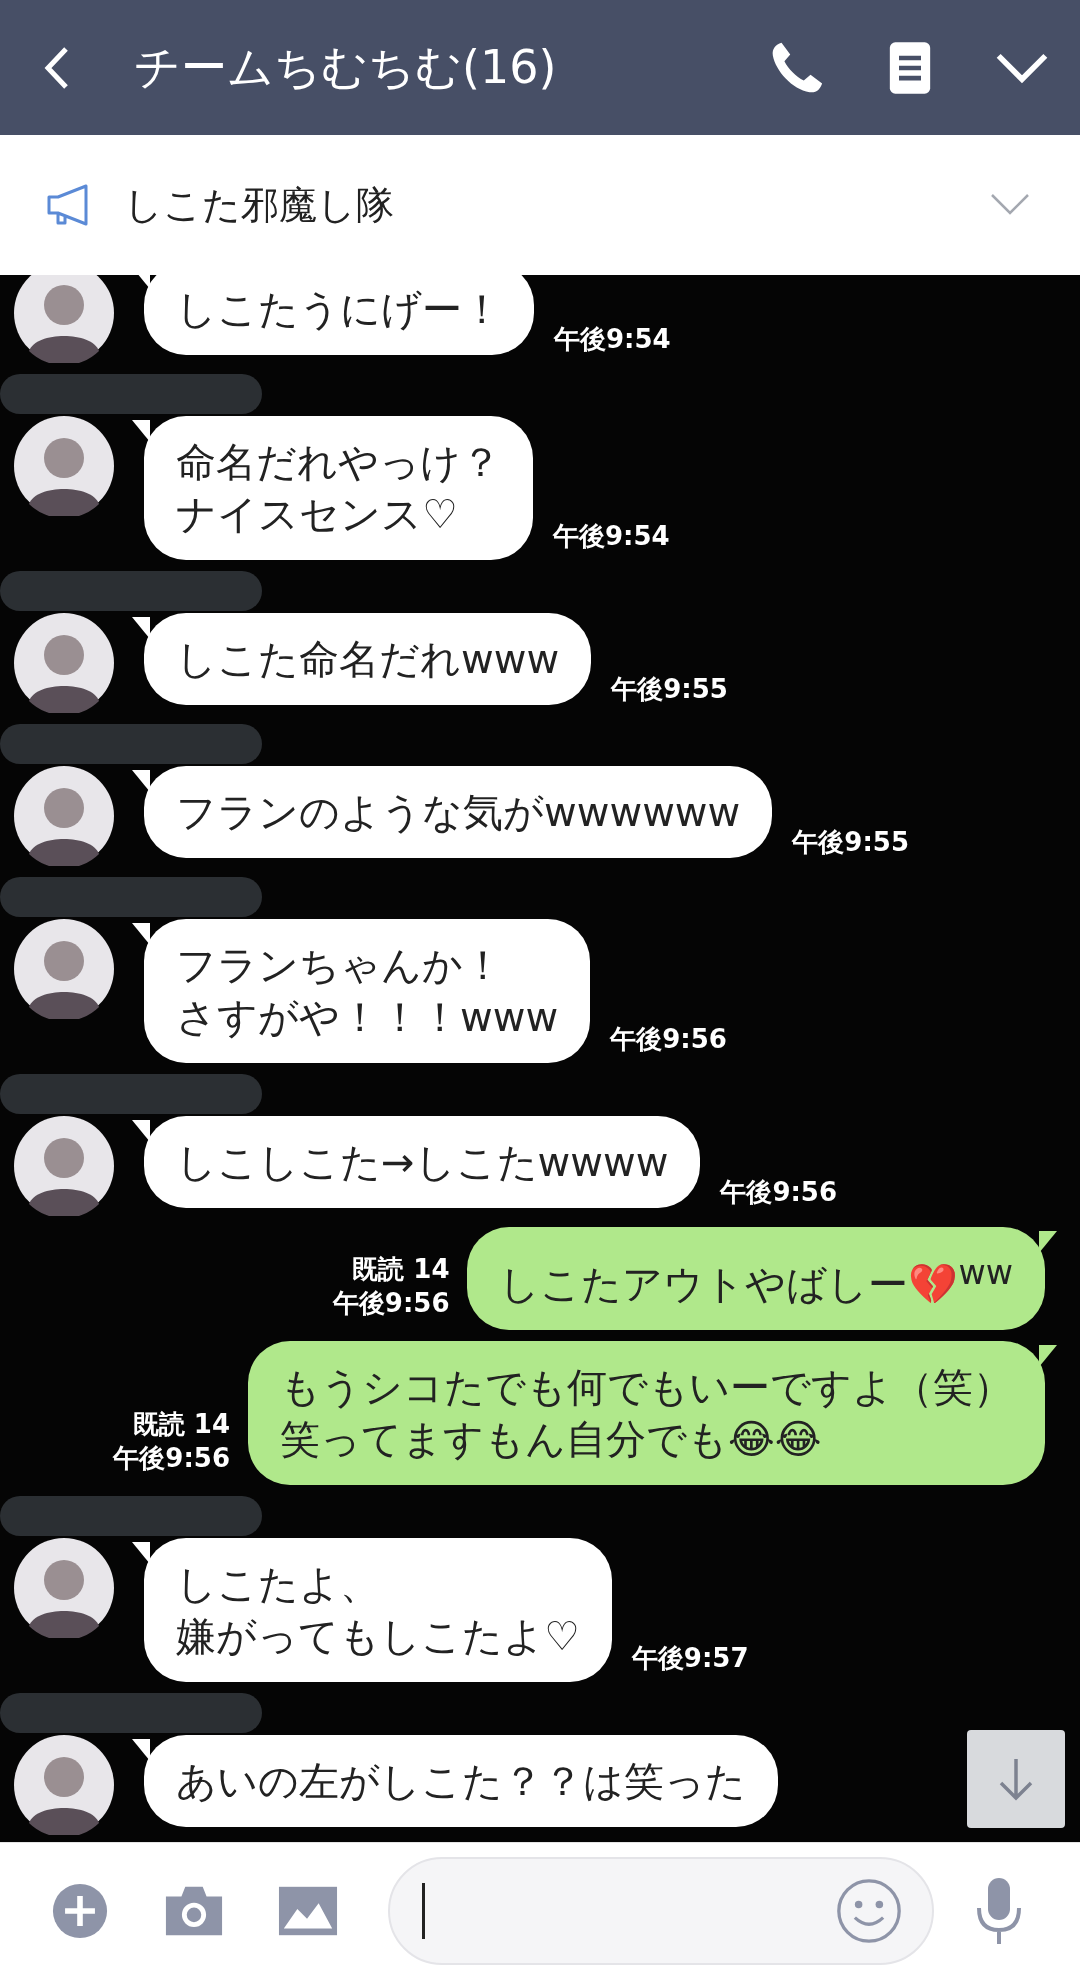  I want to click on note-icon, so click(910, 67).